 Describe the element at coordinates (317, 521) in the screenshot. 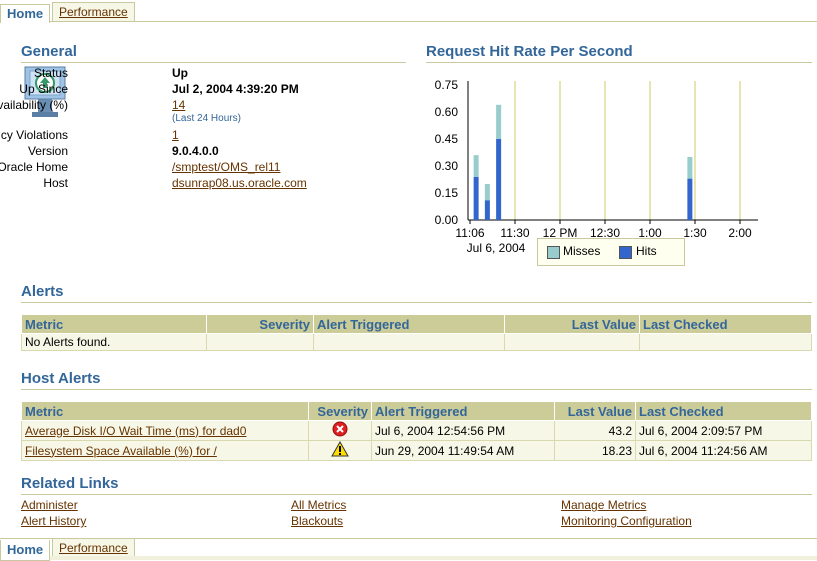

I see `link-blackouts: Blackouts` at that location.